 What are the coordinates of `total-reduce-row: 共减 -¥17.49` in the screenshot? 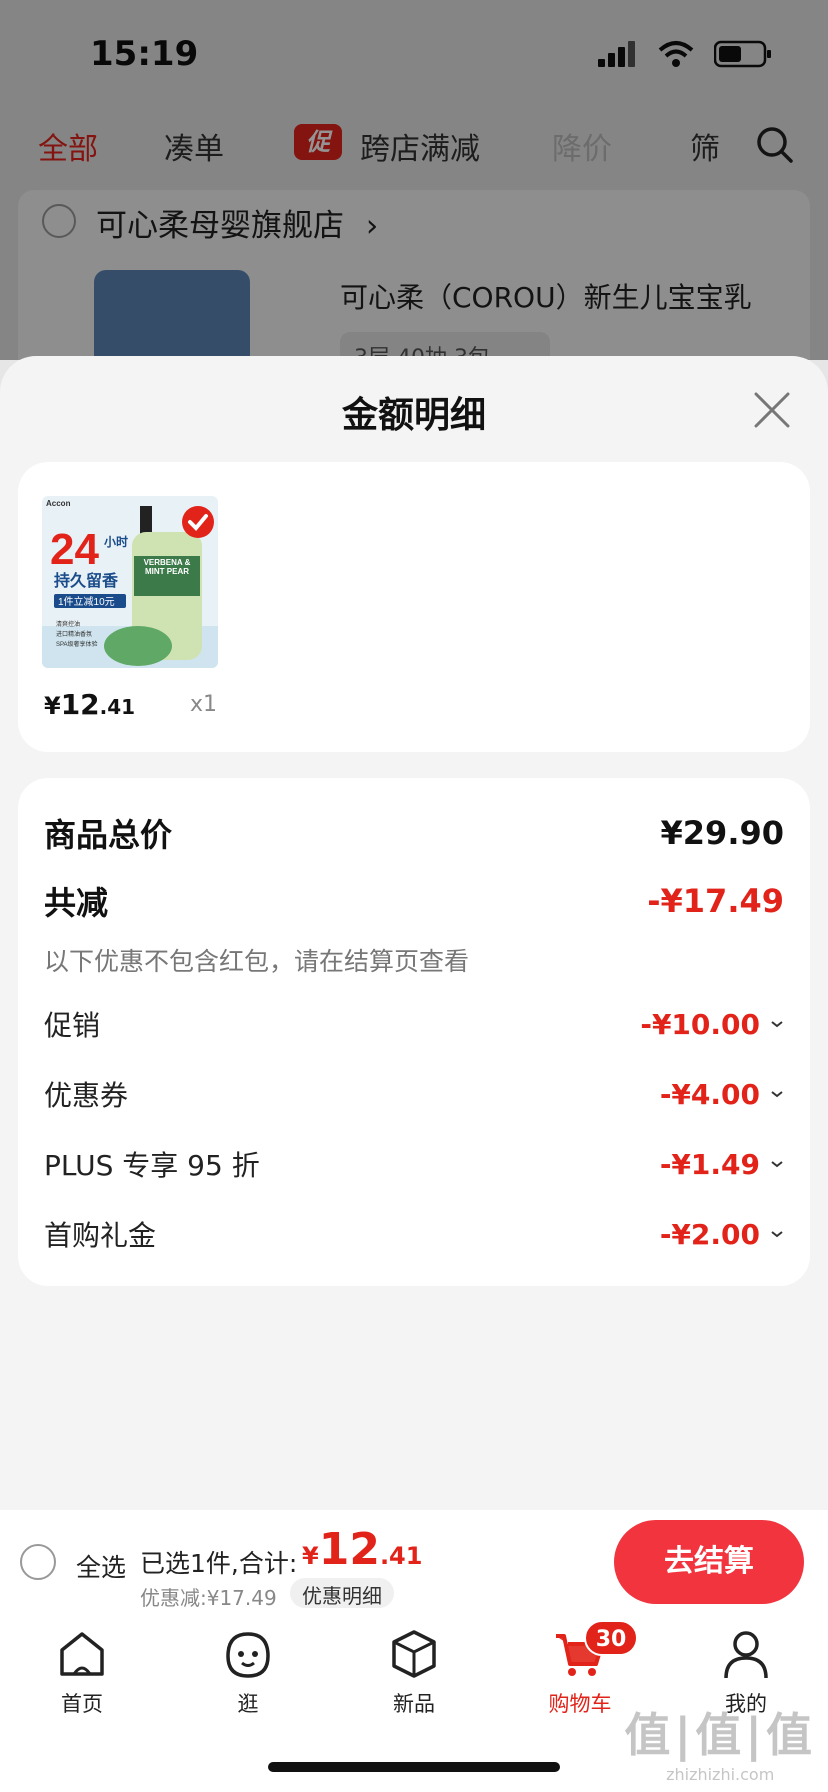 It's located at (414, 901).